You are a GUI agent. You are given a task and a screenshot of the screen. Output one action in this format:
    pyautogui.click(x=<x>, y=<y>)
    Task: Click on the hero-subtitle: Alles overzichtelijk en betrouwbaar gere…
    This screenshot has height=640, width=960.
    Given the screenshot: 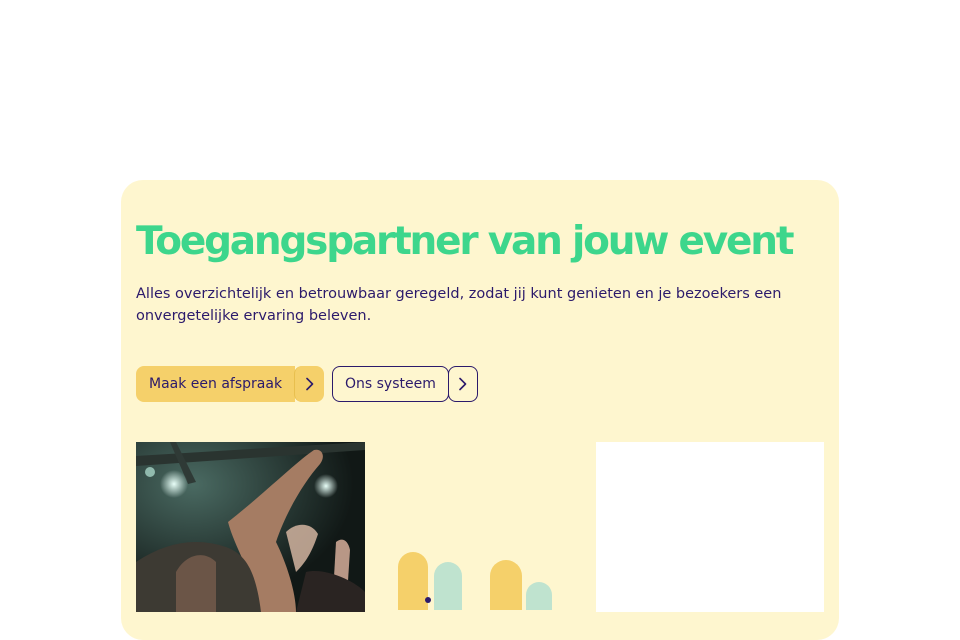 What is the action you would take?
    pyautogui.click(x=459, y=305)
    